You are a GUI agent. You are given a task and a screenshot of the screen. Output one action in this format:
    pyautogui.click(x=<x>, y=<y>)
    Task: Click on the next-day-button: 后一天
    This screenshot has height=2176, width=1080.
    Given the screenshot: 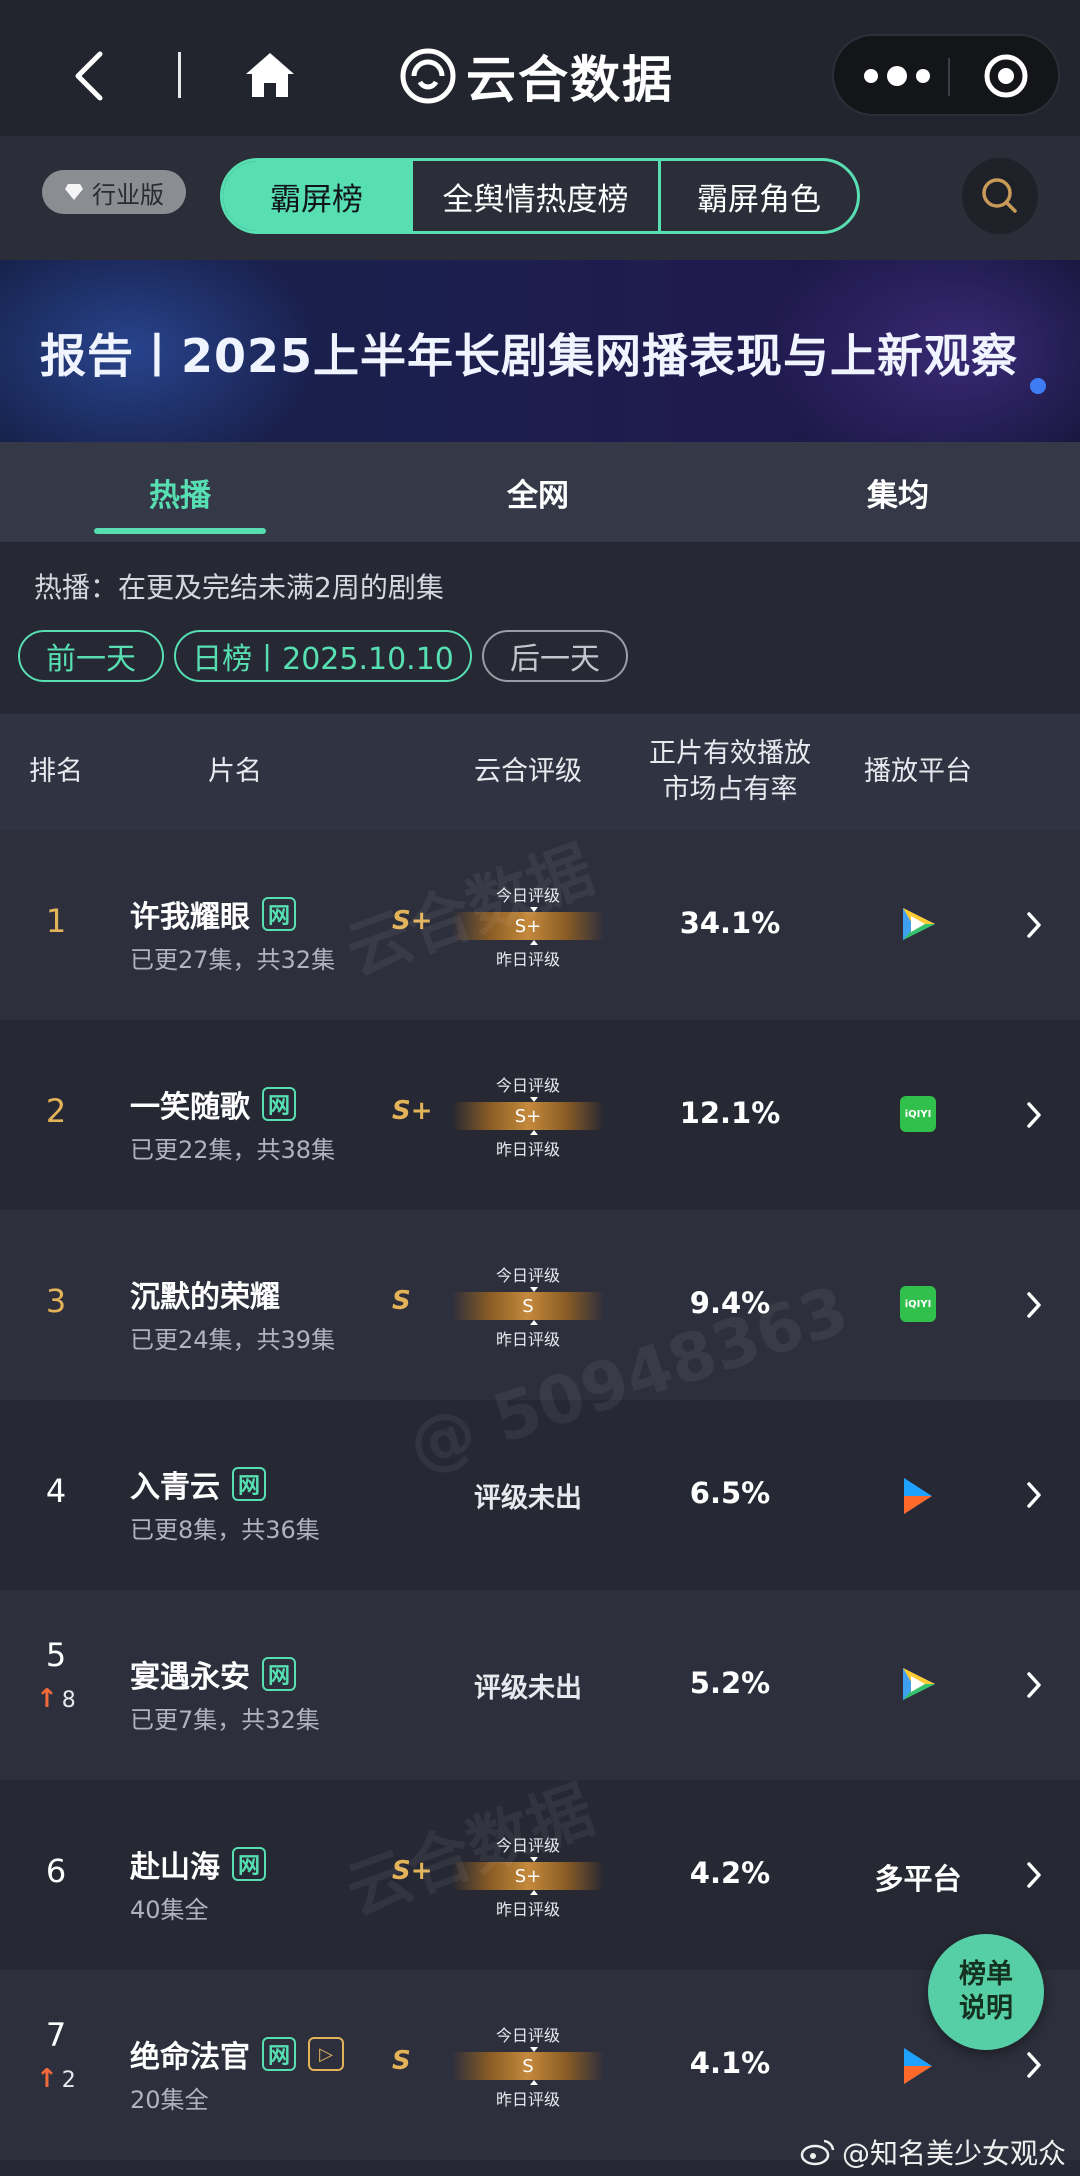 What is the action you would take?
    pyautogui.click(x=555, y=656)
    